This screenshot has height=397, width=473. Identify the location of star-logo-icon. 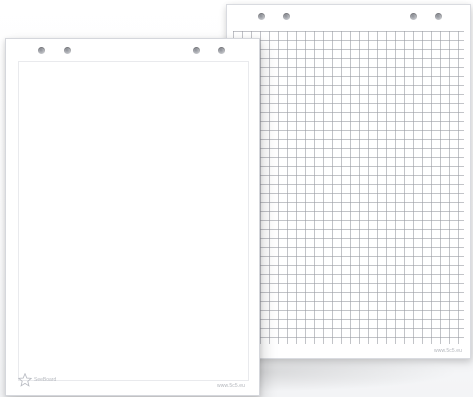
(25, 380).